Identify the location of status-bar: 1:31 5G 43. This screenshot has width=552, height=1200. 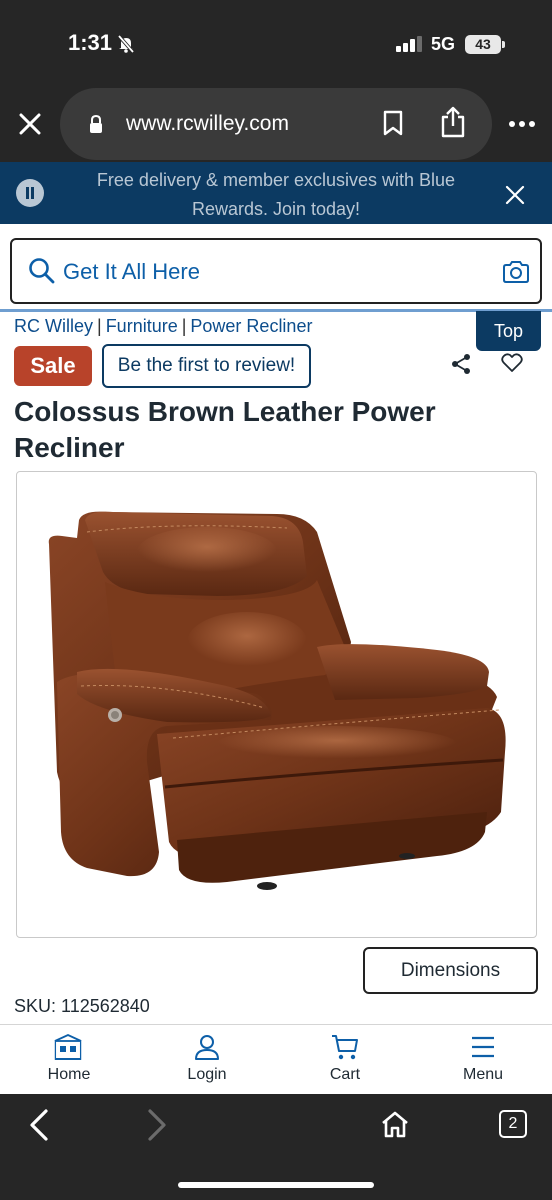
(276, 44).